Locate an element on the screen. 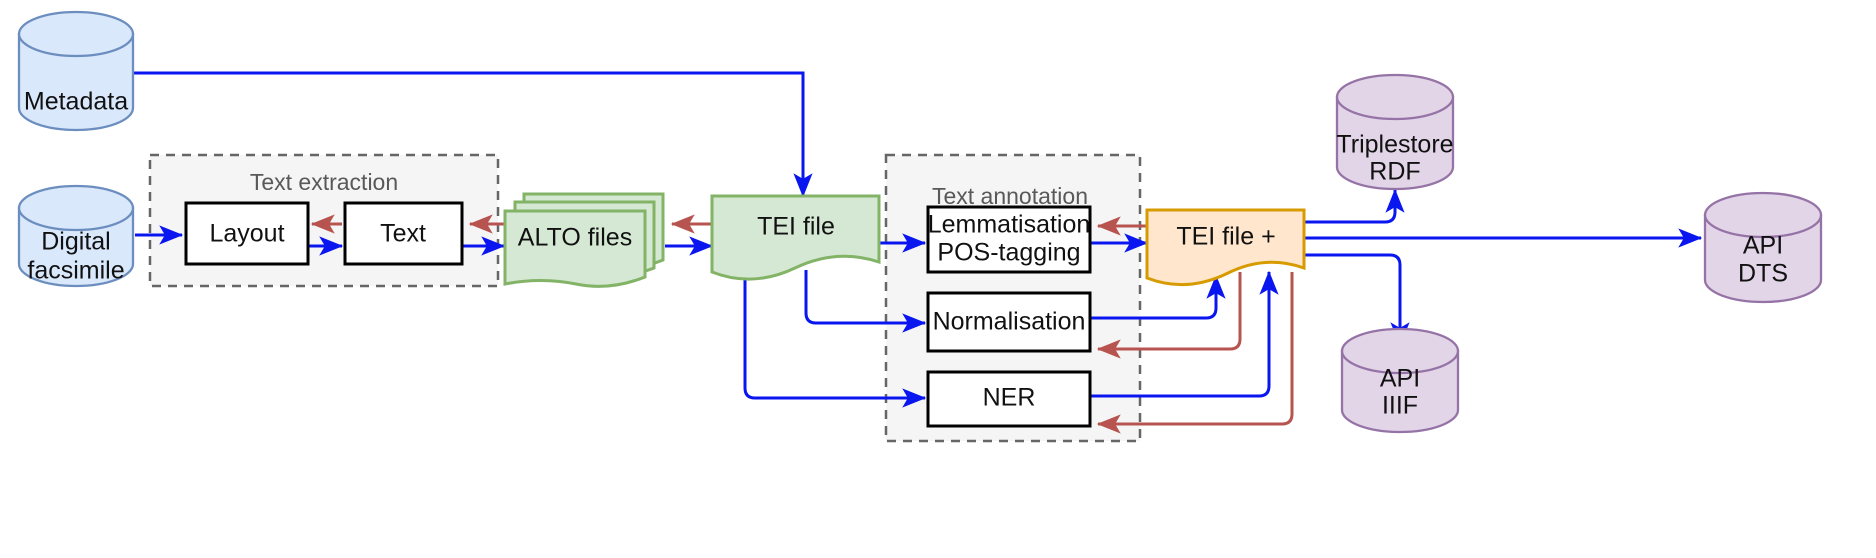  layout-label: Layout is located at coordinates (246, 234).